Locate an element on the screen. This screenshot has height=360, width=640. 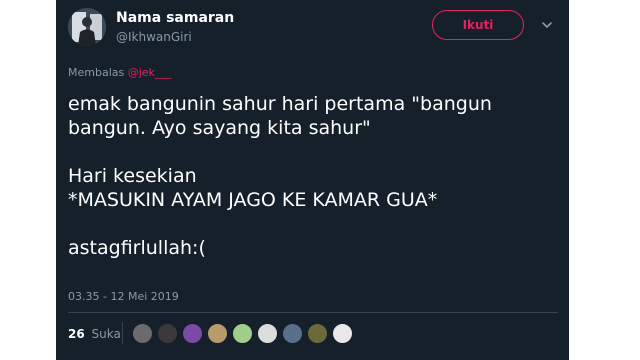
chevron-down-icon is located at coordinates (547, 25).